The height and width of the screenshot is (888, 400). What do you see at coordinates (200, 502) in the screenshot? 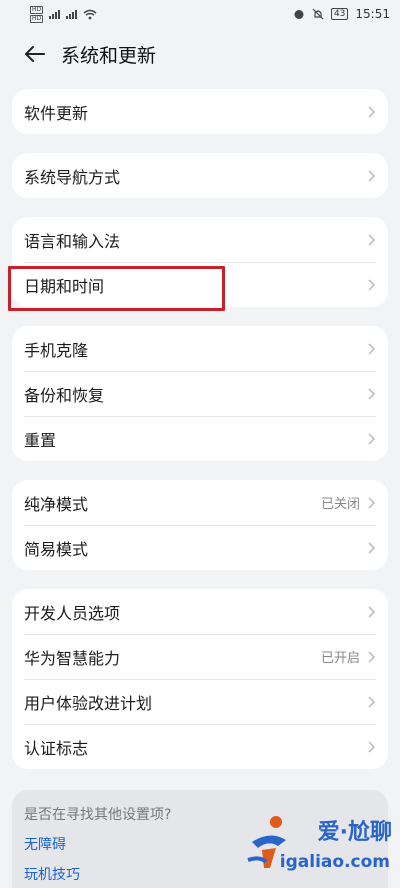
I see `row-pure-mode: 纯净模式 已关闭` at bounding box center [200, 502].